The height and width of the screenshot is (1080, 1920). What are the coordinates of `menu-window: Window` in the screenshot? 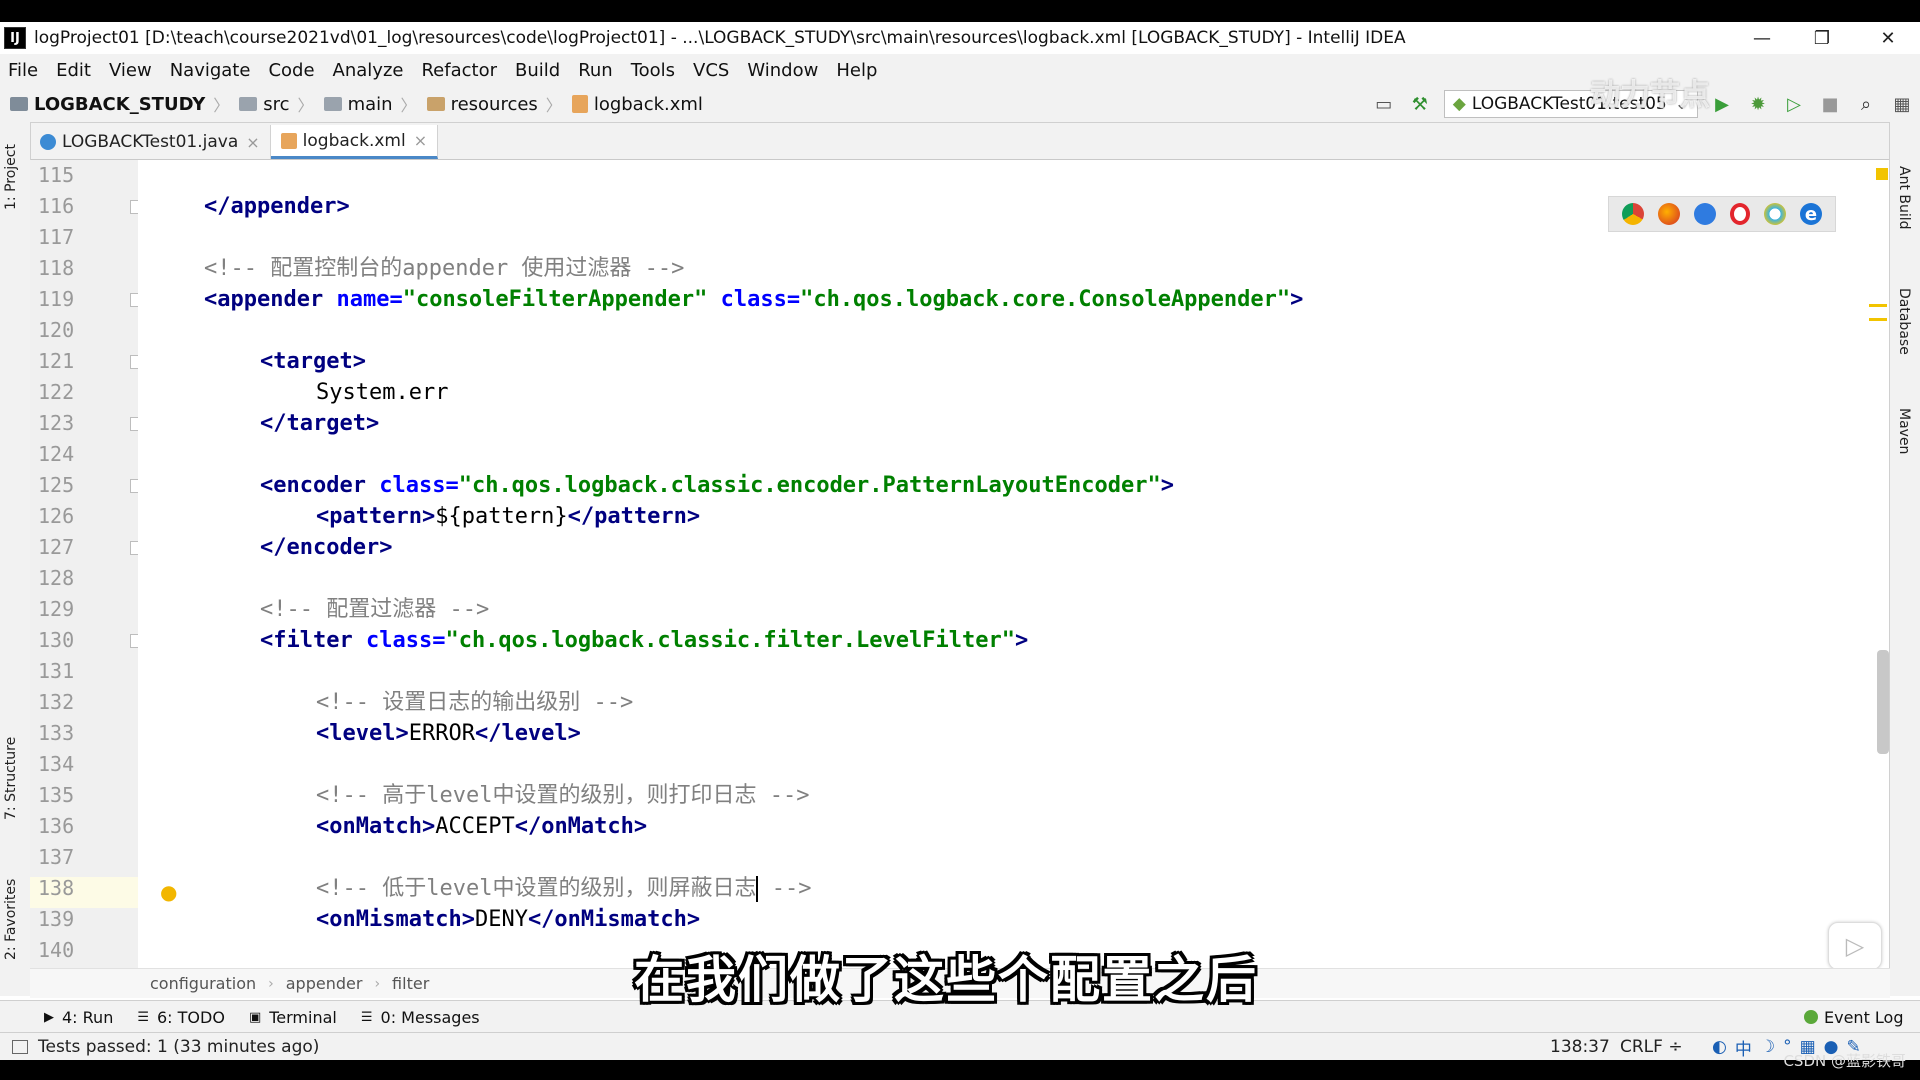 It's located at (783, 70).